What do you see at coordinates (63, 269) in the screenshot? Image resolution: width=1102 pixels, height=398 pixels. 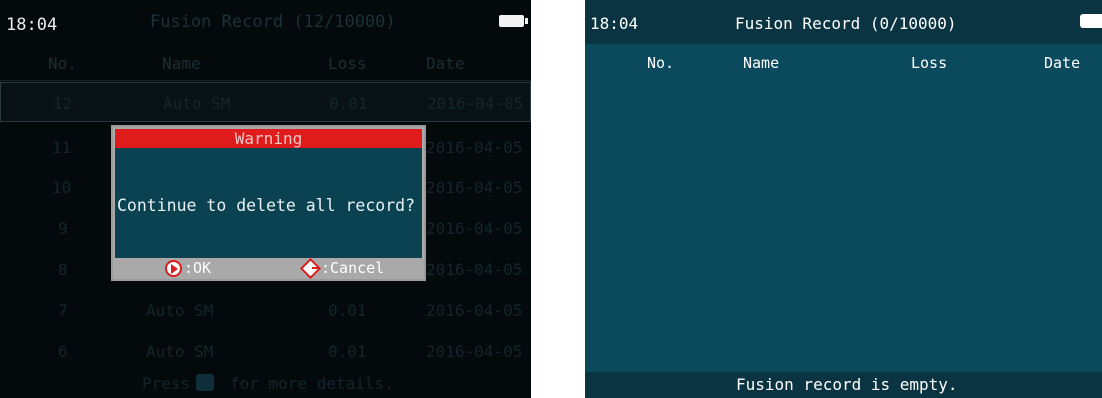 I see `row-no: 8` at bounding box center [63, 269].